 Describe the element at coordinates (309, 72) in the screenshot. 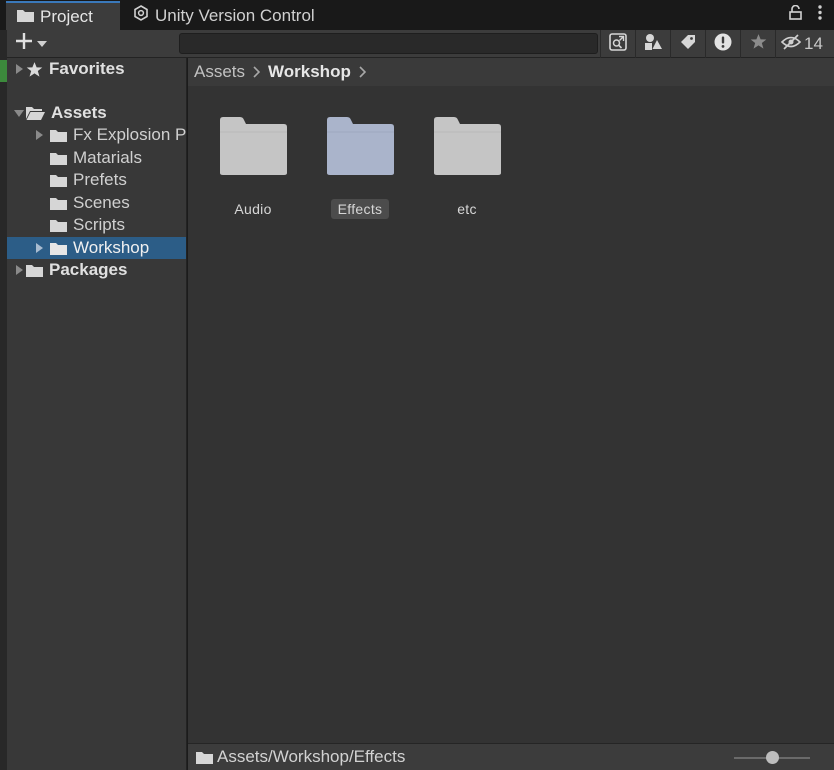

I see `breadcrumb-item: Workshop` at that location.